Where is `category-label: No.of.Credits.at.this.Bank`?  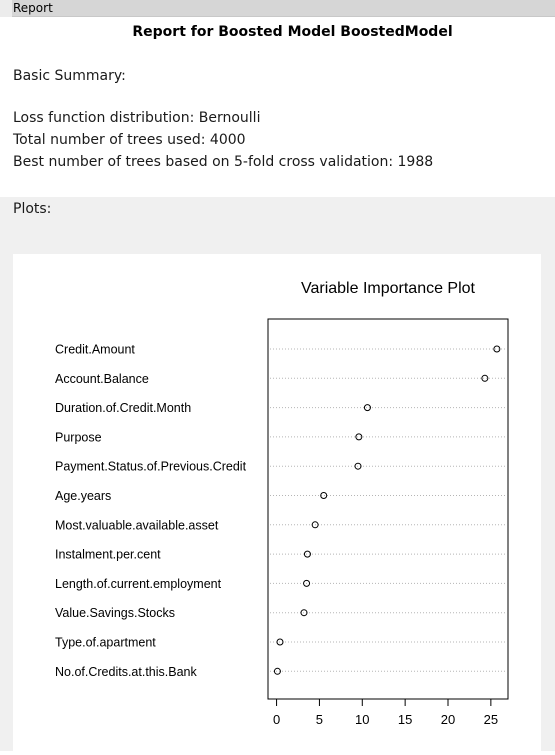
category-label: No.of.Credits.at.this.Bank is located at coordinates (126, 672).